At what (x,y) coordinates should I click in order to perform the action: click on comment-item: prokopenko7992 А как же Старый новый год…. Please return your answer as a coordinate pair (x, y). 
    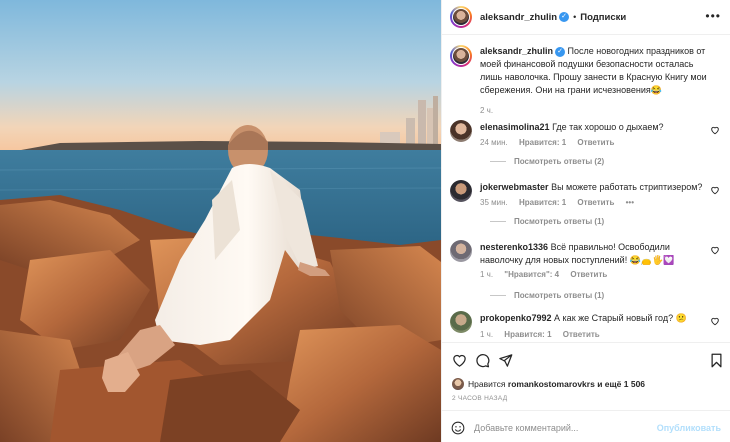
    Looking at the image, I should click on (585, 326).